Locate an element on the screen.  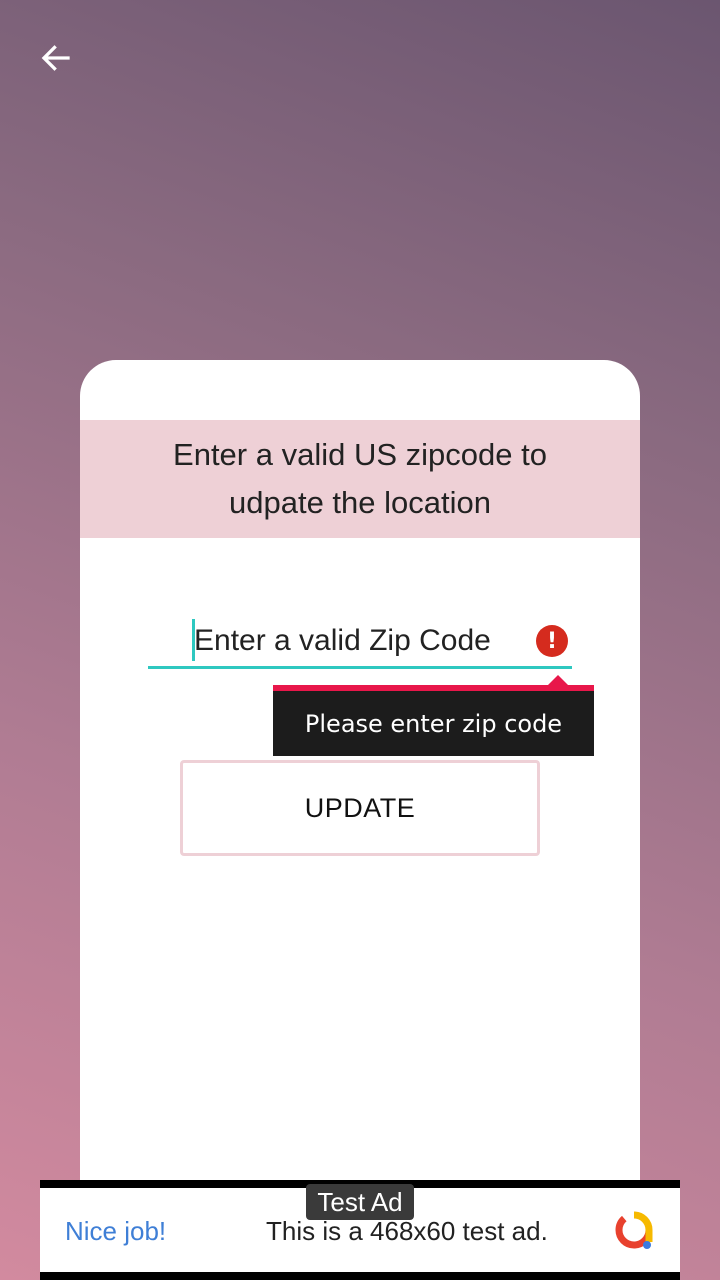
error-message: Please enter zip code is located at coordinates (433, 723).